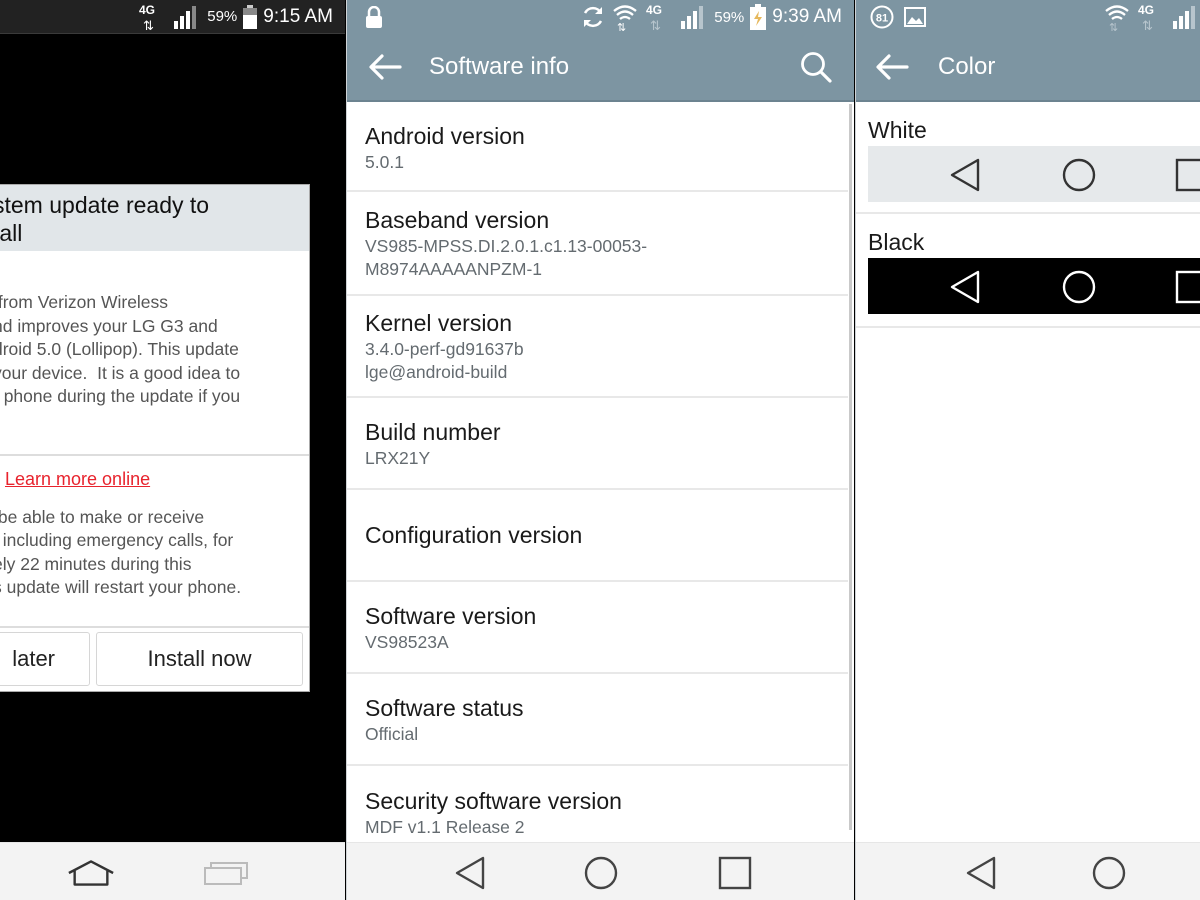 The image size is (1200, 900). I want to click on sync-icon, so click(593, 17).